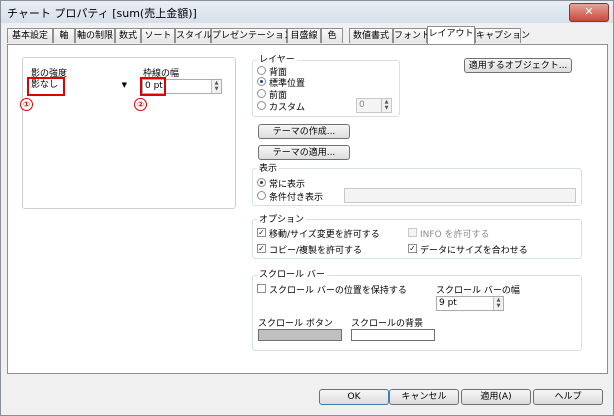 Image resolution: width=614 pixels, height=416 pixels. Describe the element at coordinates (470, 303) in the screenshot. I see `scrollbar-width-spinner: 9 pt ▲ ▼` at that location.